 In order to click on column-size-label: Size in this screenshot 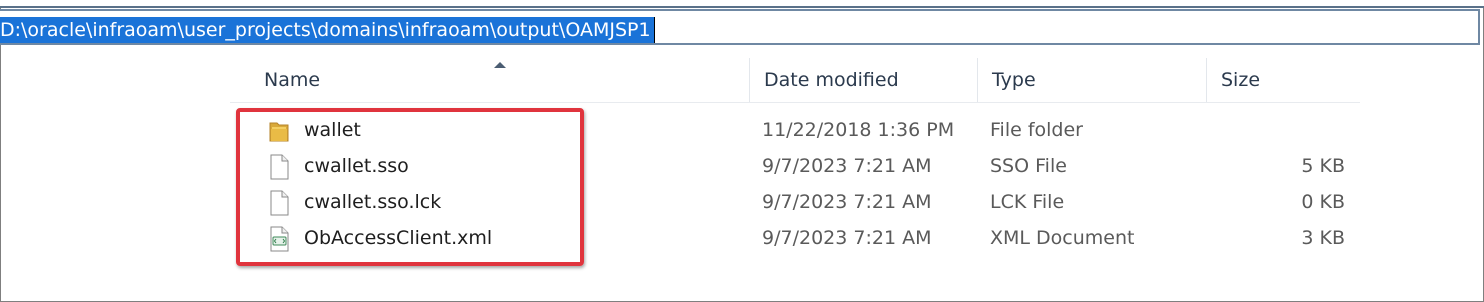, I will do `click(1241, 80)`.